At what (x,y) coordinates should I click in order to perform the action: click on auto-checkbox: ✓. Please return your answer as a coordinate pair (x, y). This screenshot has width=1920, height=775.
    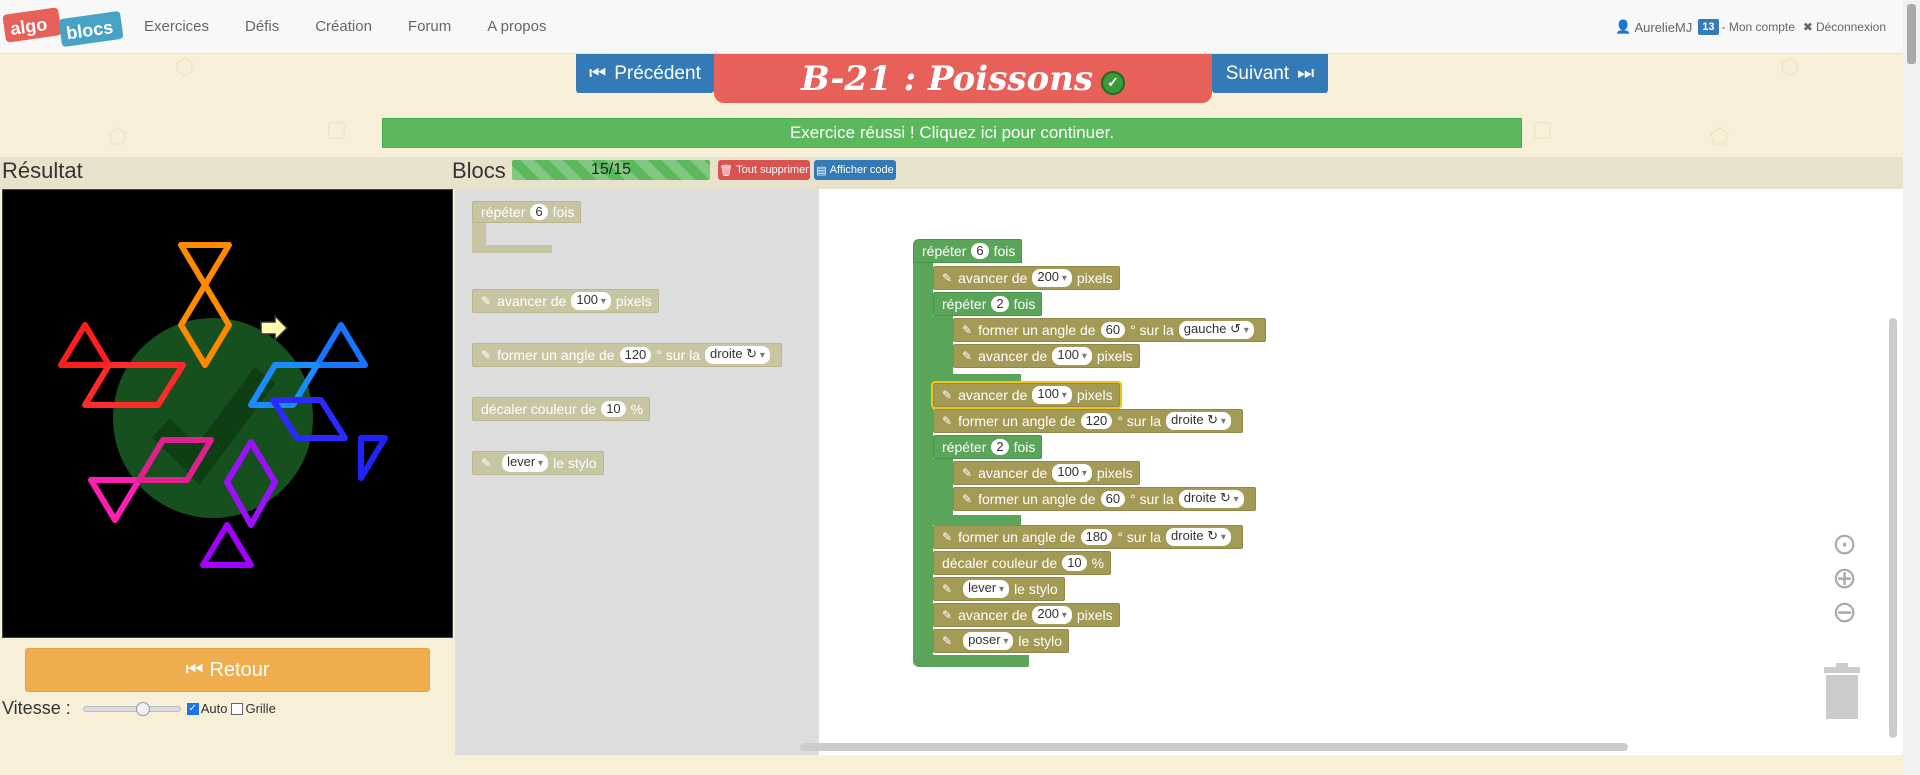
    Looking at the image, I should click on (192, 708).